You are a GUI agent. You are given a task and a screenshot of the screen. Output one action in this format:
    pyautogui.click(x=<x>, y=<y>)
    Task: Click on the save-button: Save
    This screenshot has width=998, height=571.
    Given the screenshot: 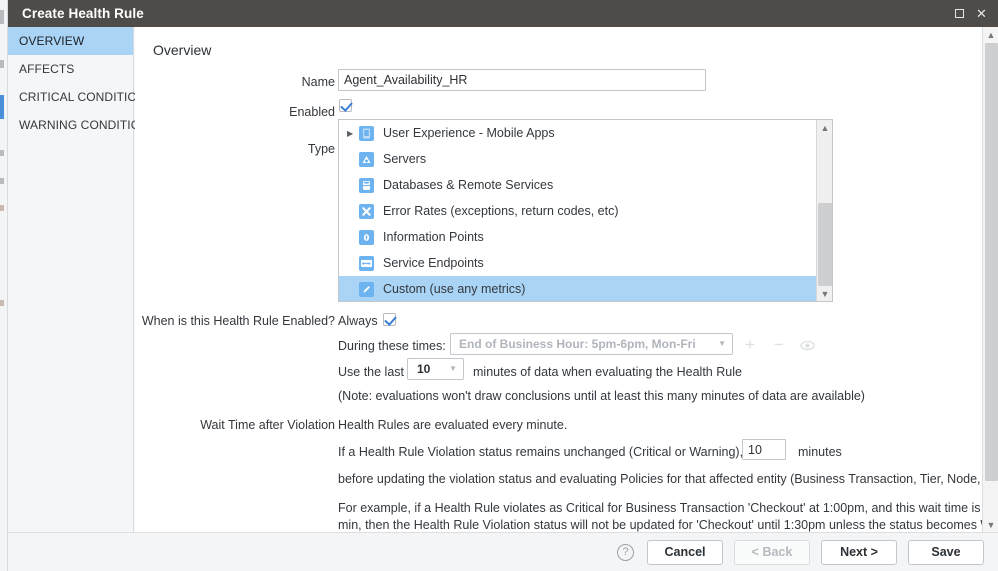 What is the action you would take?
    pyautogui.click(x=946, y=552)
    